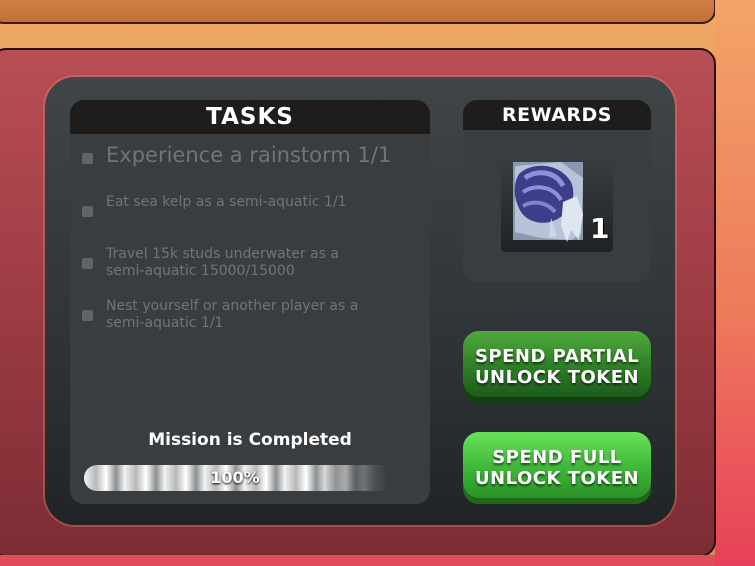 Image resolution: width=755 pixels, height=566 pixels. What do you see at coordinates (200, 271) in the screenshot?
I see `task-text-line2: semi-aquatic 15000/15000` at bounding box center [200, 271].